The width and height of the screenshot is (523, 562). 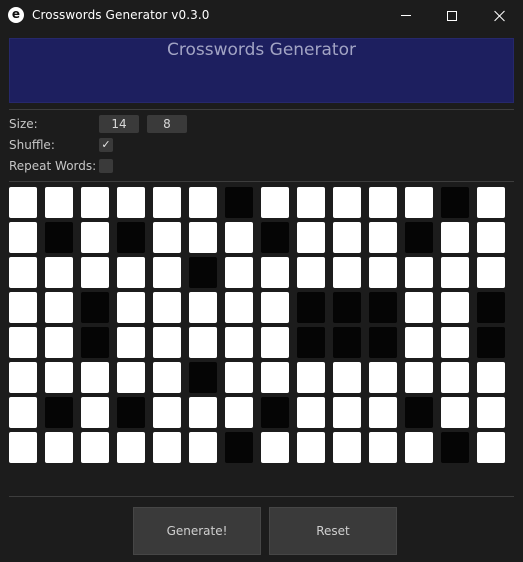 I want to click on close-icon, so click(x=500, y=16).